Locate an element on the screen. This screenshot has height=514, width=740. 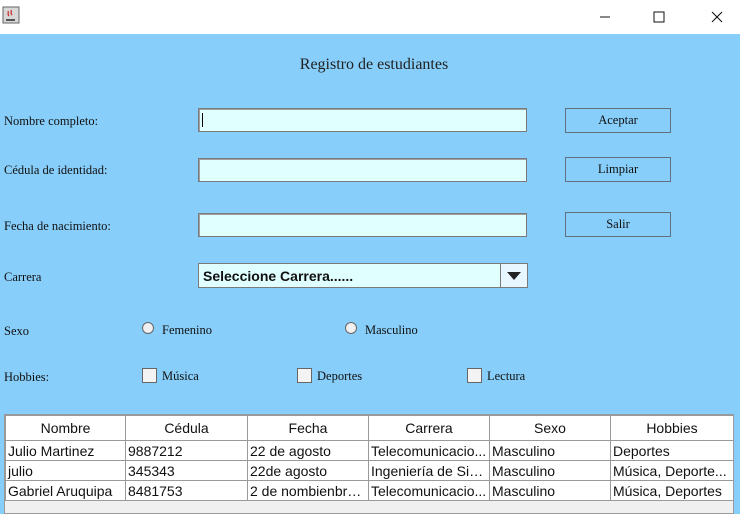
table-cell: 22de agosto is located at coordinates (308, 470).